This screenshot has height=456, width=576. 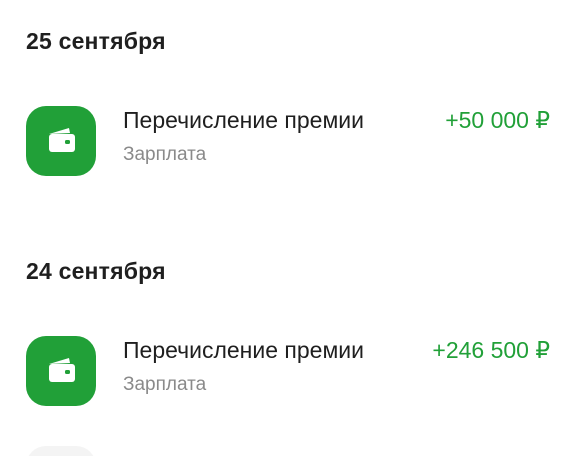 What do you see at coordinates (491, 350) in the screenshot?
I see `transaction-amount: +246 500 ₽` at bounding box center [491, 350].